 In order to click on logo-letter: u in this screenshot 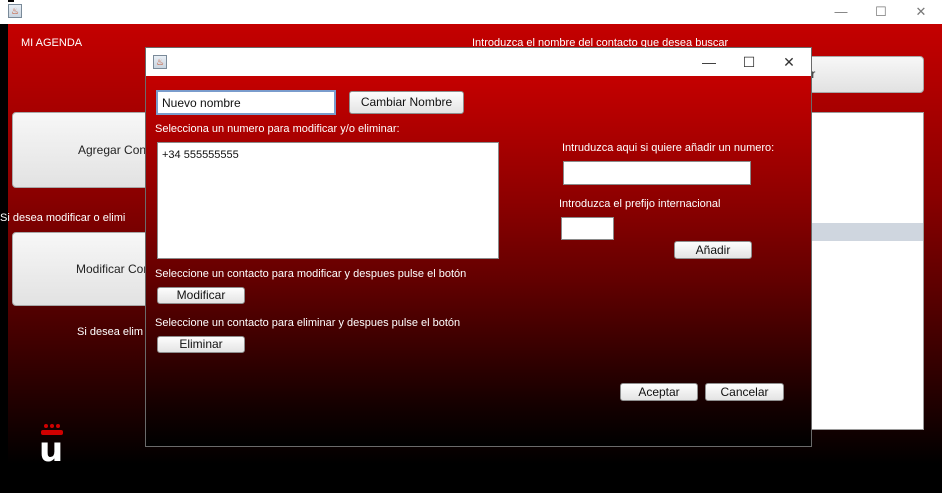, I will do `click(51, 450)`.